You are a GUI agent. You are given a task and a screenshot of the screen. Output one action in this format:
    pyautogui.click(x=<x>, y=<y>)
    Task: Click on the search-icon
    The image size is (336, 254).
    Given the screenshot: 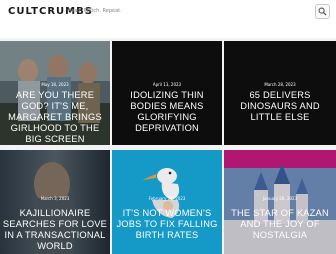 What is the action you would take?
    pyautogui.click(x=322, y=11)
    